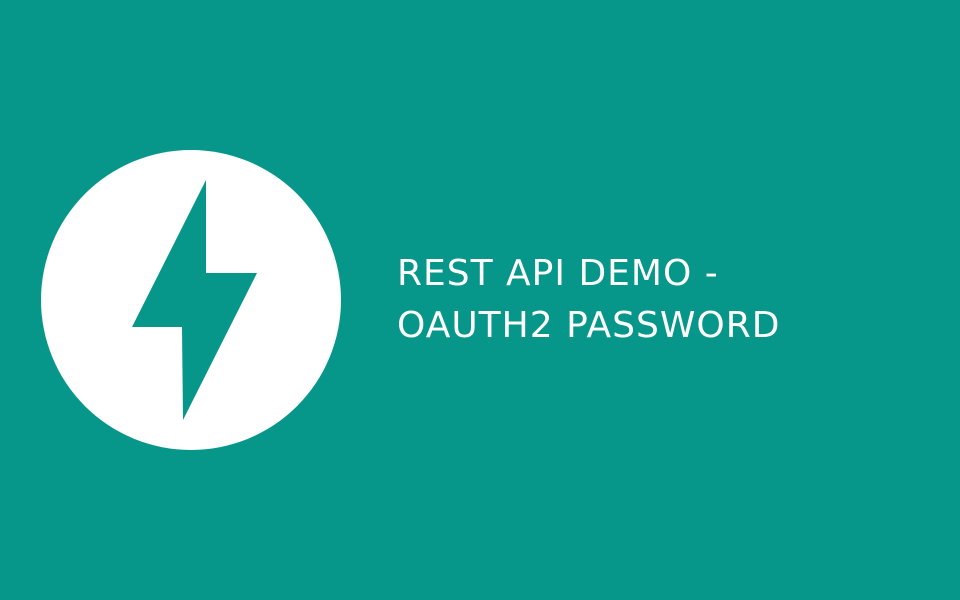 The width and height of the screenshot is (960, 600). I want to click on page-title: REST API DEMO - OAUTH2 PASSWORD, so click(667, 300).